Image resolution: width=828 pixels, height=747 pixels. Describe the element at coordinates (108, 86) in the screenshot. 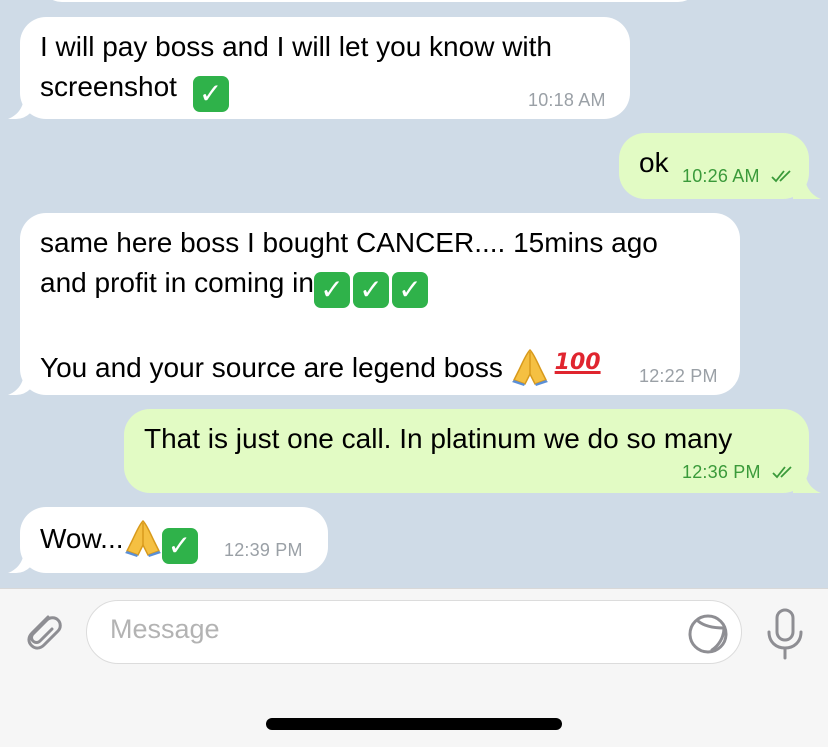

I see `message-text-line: screenshot` at that location.